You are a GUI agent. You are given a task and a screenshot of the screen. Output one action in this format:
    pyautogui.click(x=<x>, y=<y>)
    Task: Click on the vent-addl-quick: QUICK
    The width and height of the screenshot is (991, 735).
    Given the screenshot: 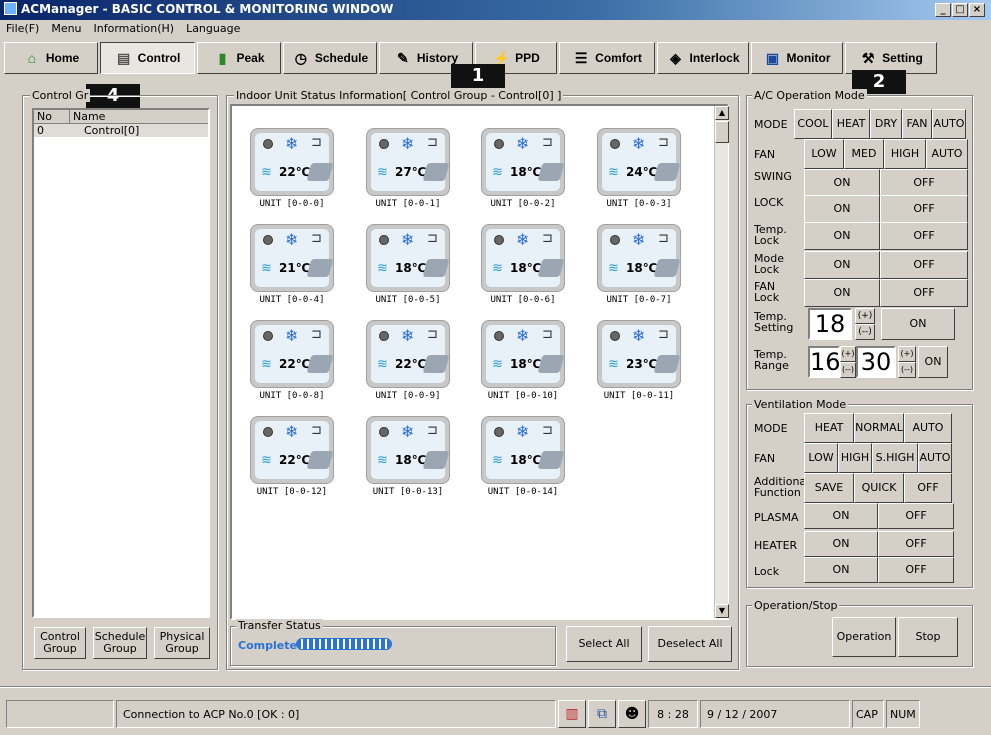 What is the action you would take?
    pyautogui.click(x=879, y=488)
    